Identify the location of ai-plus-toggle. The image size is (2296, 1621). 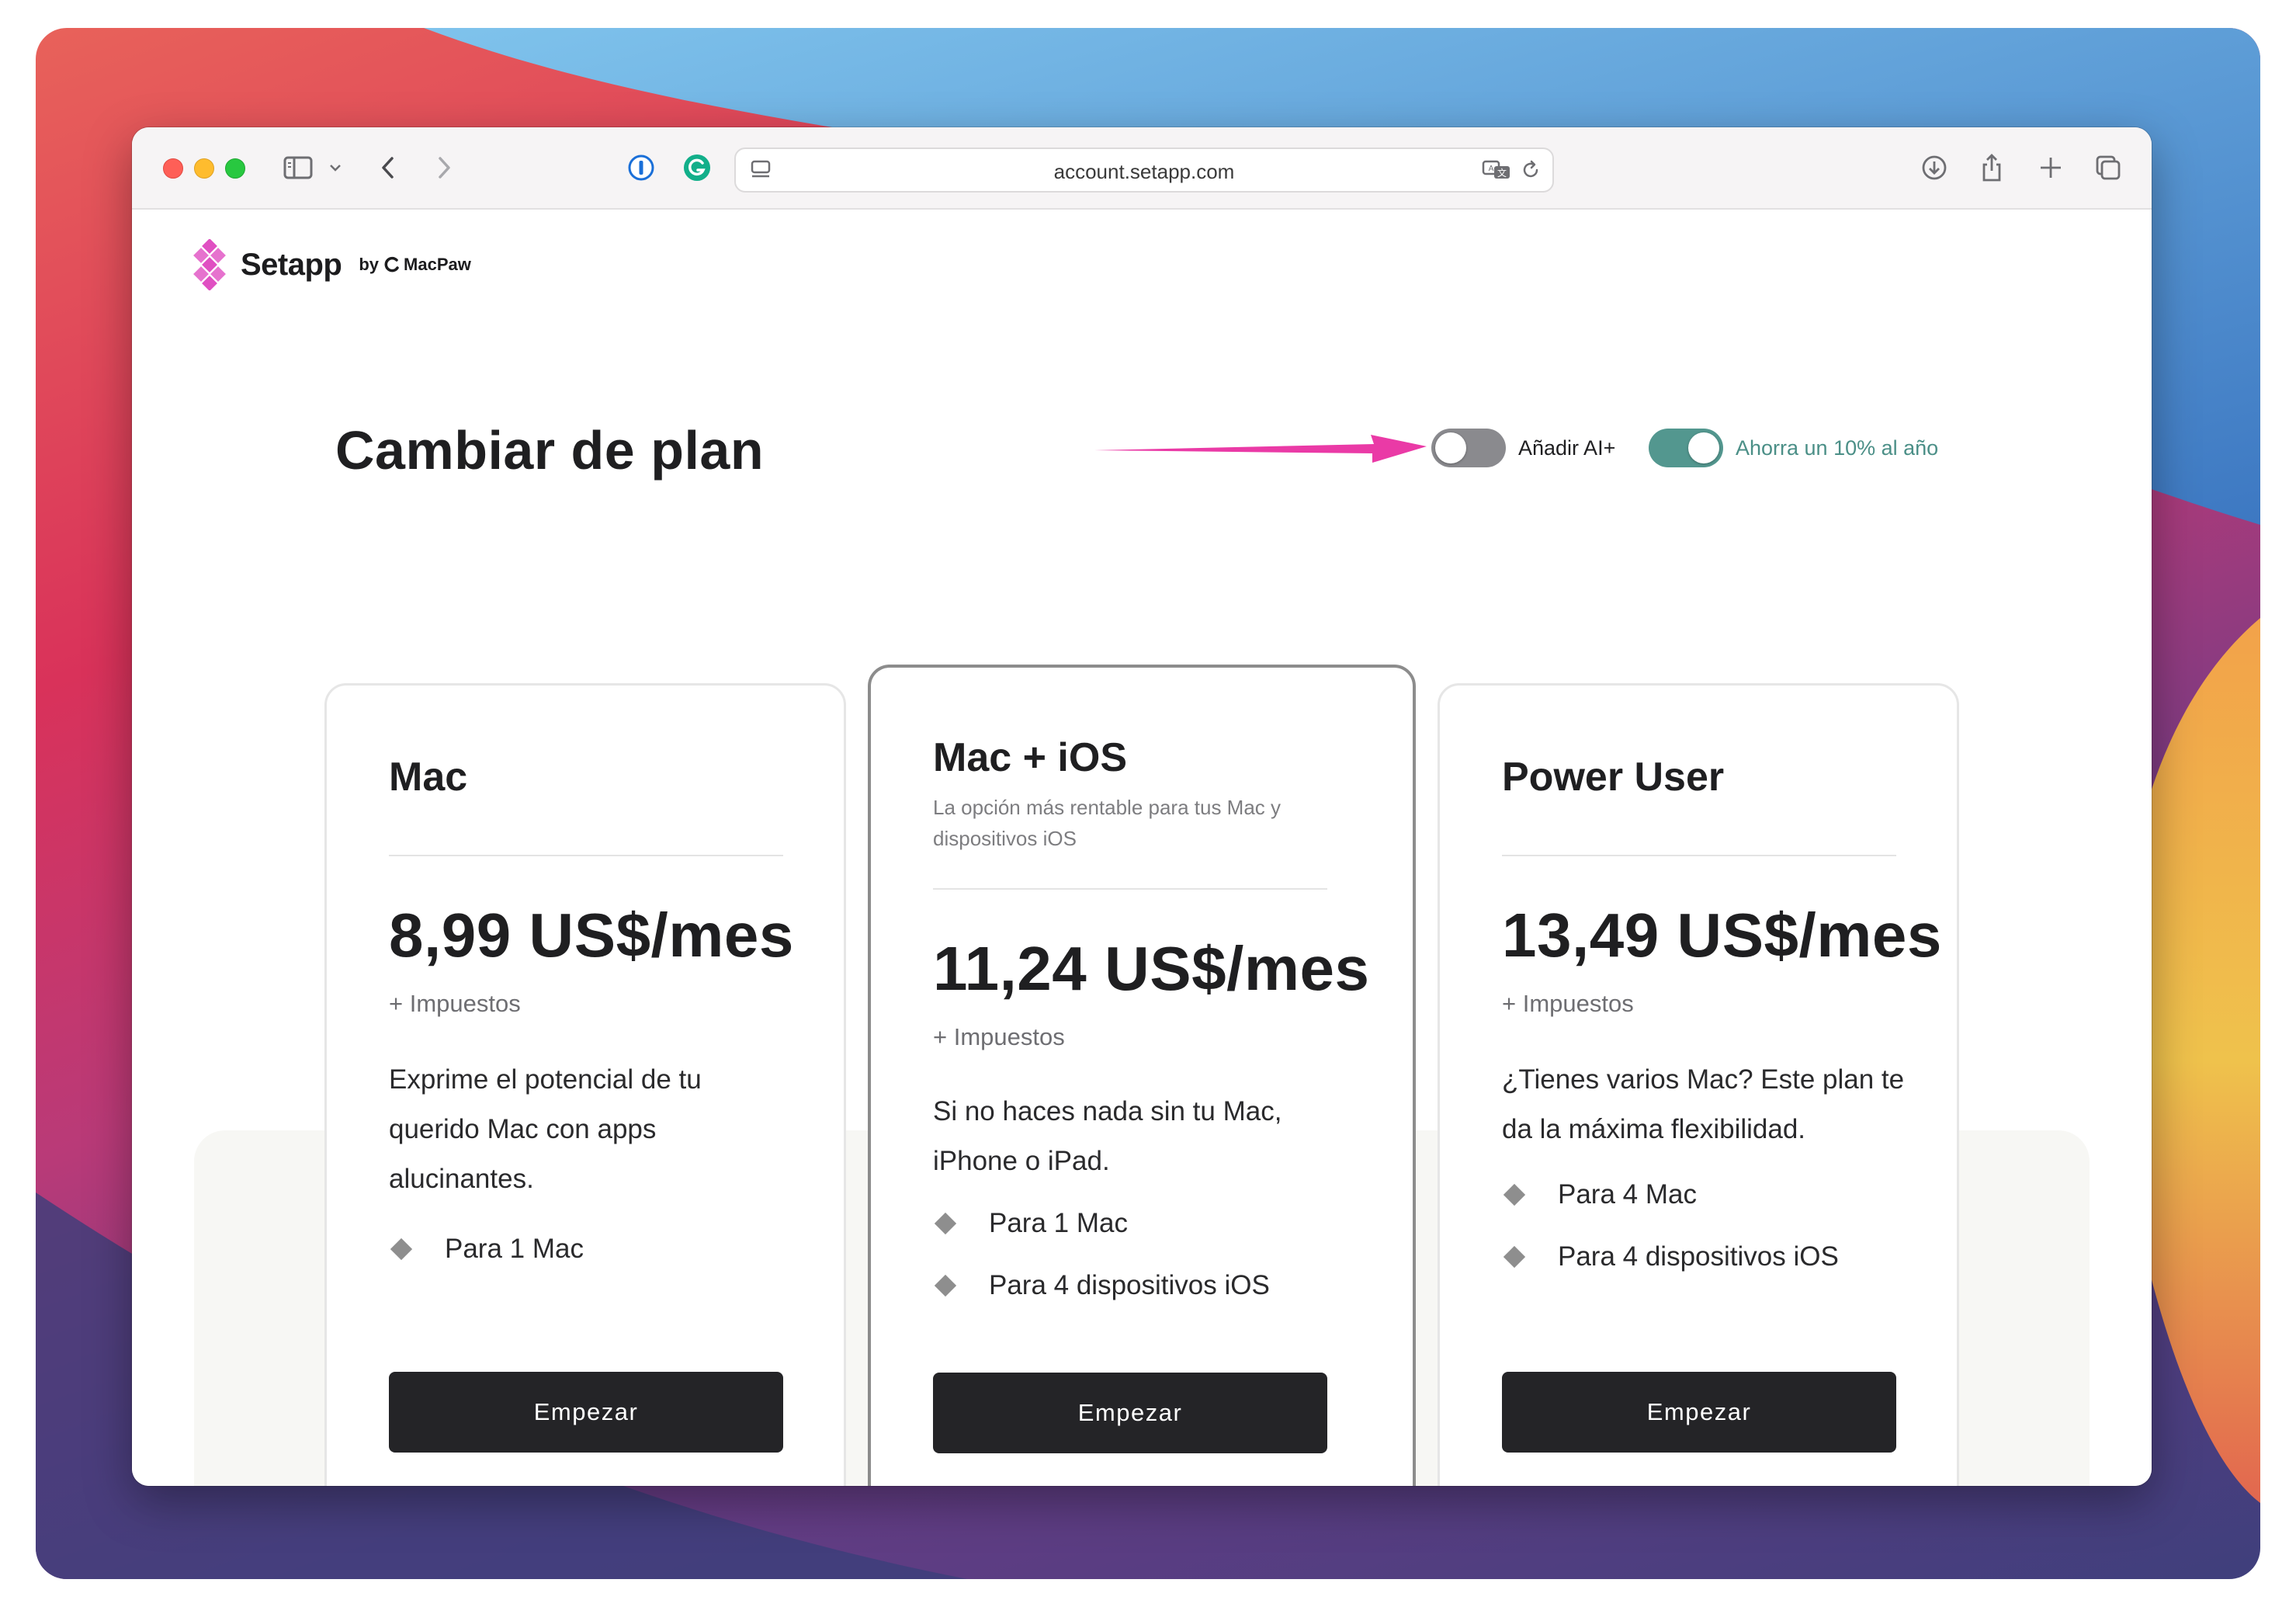
(1468, 448).